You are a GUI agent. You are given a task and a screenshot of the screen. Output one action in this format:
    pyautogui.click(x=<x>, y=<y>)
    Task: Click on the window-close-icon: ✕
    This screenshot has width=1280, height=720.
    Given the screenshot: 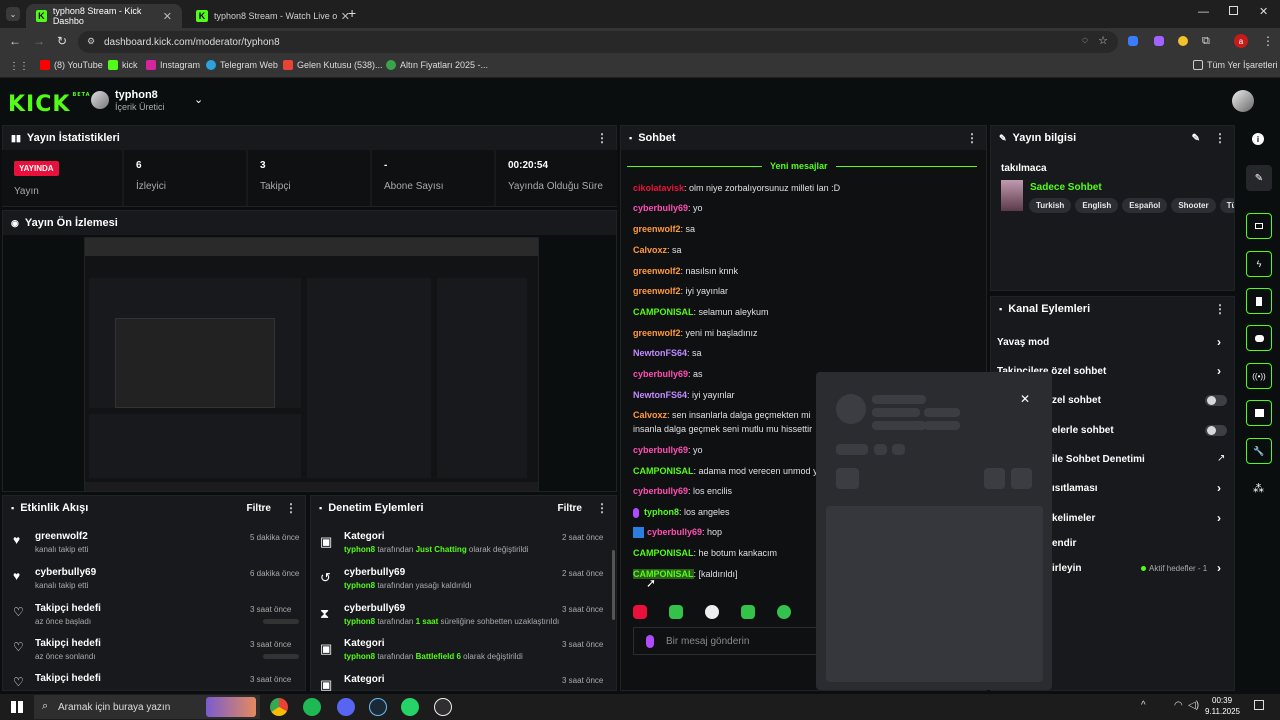 What is the action you would take?
    pyautogui.click(x=1263, y=11)
    